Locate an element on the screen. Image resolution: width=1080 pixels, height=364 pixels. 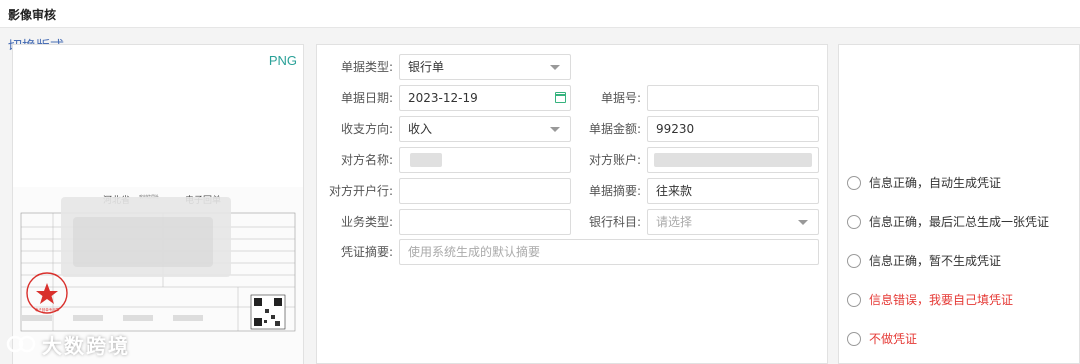
receipt-seal-text: 电子回单专用章 is located at coordinates (47, 309).